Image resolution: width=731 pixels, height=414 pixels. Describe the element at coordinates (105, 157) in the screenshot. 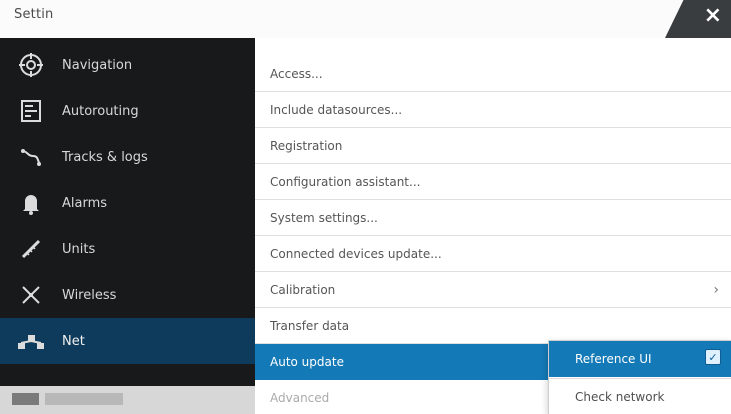

I see `sidebar-item-label: Tracks & logs` at that location.